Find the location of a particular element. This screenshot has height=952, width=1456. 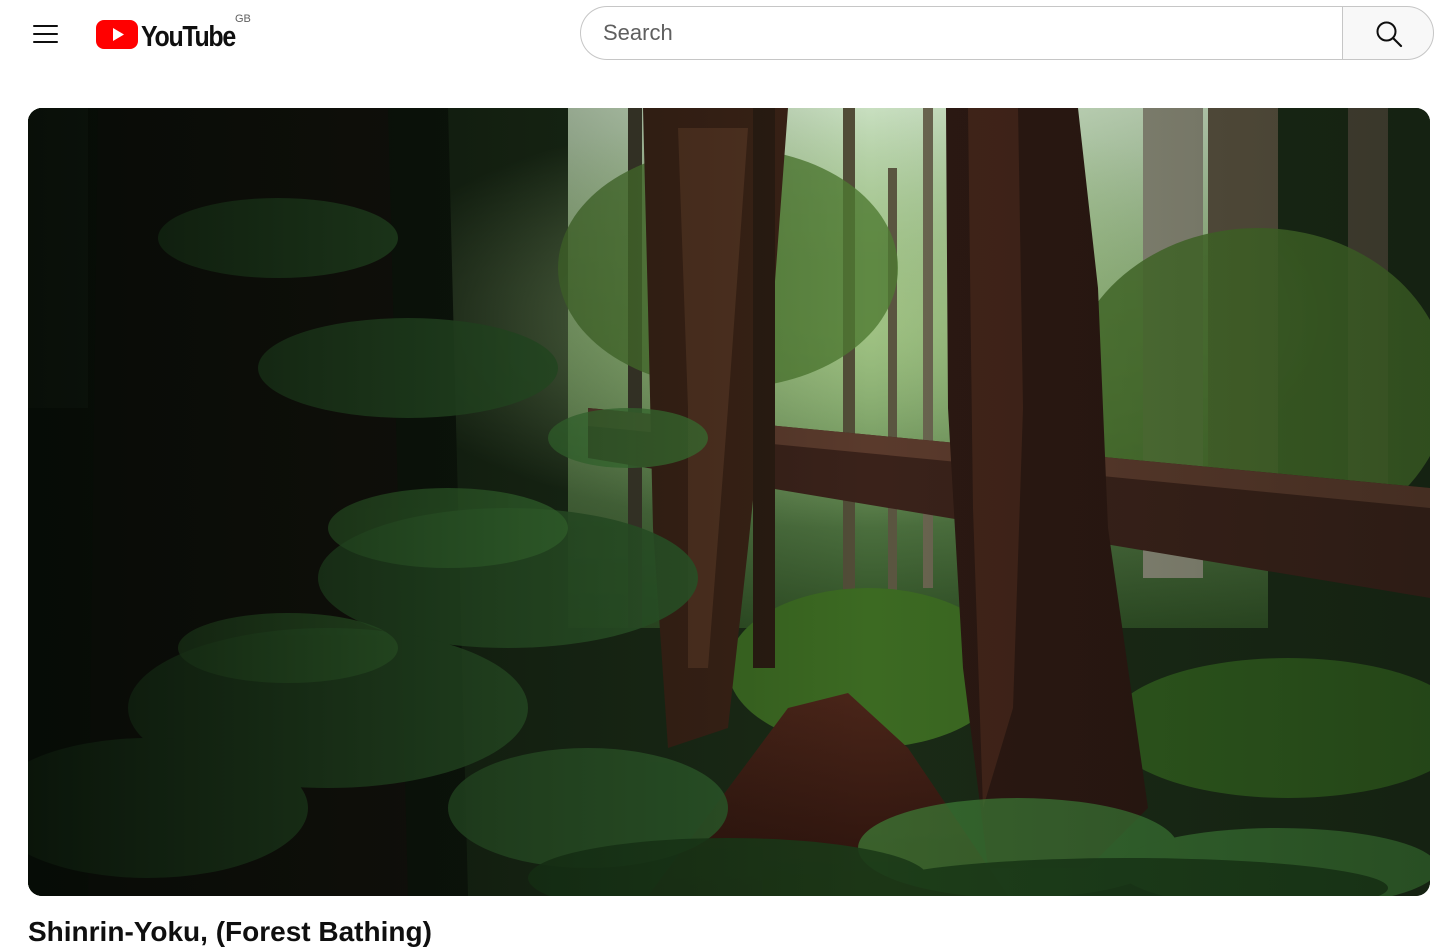

search-box is located at coordinates (961, 33).